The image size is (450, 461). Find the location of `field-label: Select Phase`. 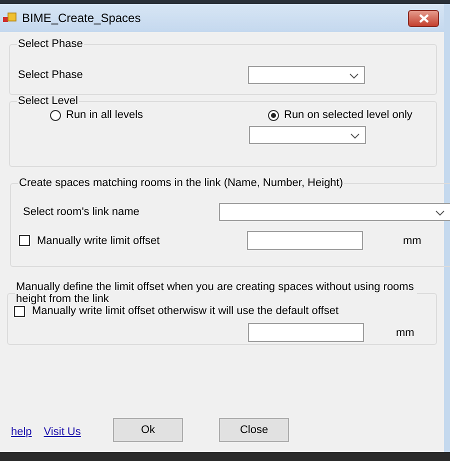

field-label: Select Phase is located at coordinates (50, 75).